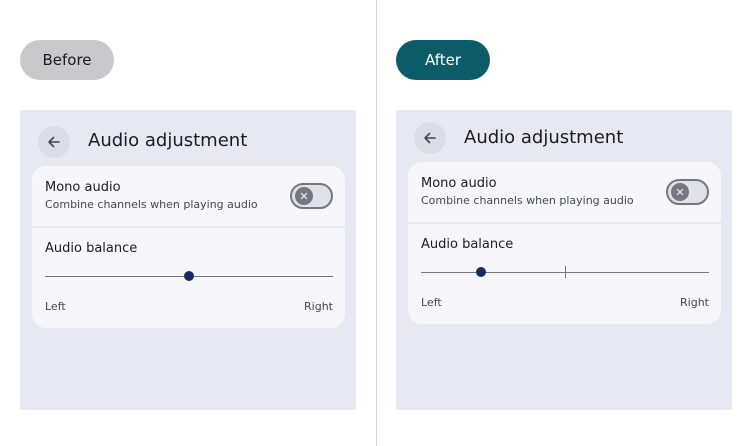 The width and height of the screenshot is (752, 446). I want to click on balance-center-tick, so click(565, 272).